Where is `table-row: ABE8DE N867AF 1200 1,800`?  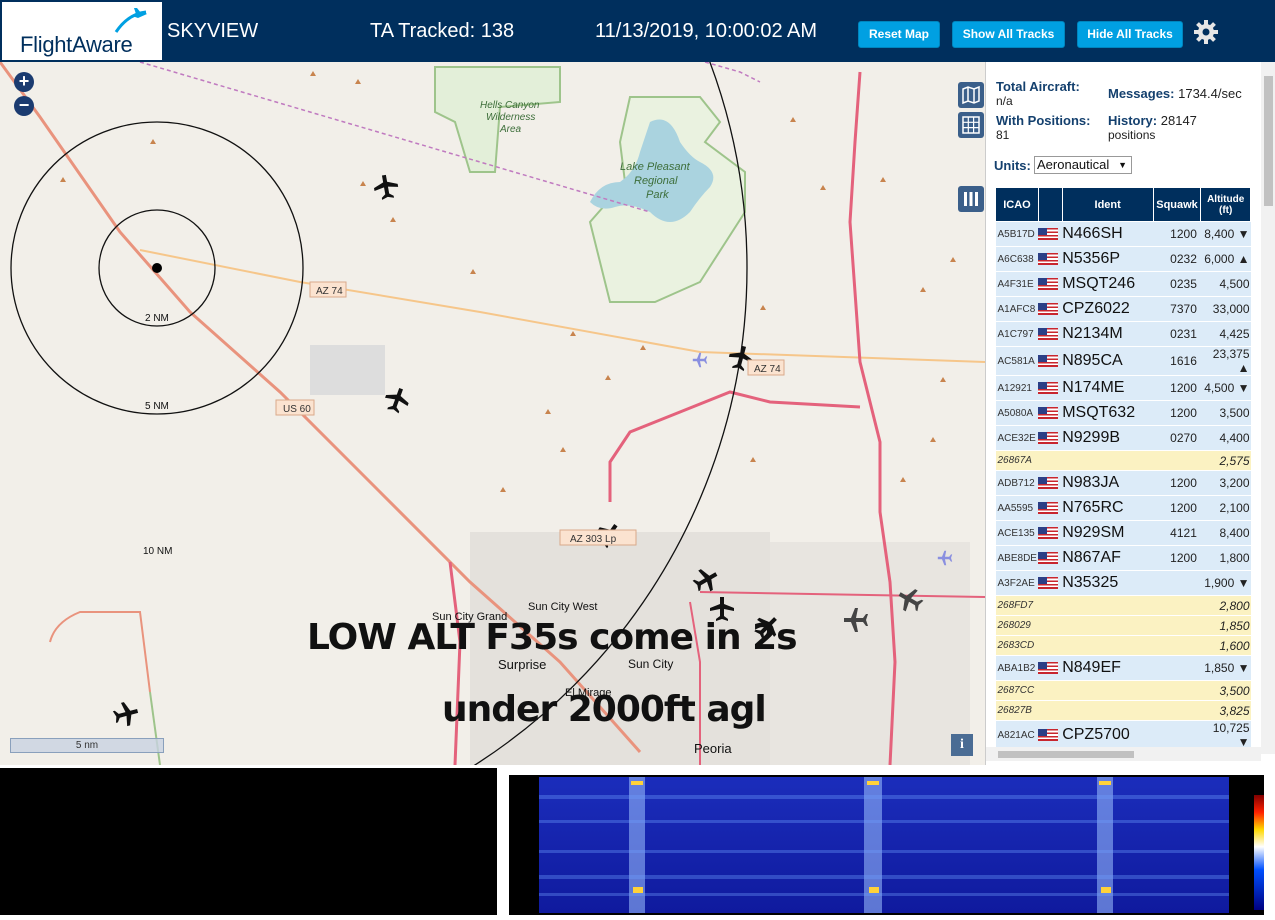 table-row: ABE8DE N867AF 1200 1,800 is located at coordinates (1123, 558).